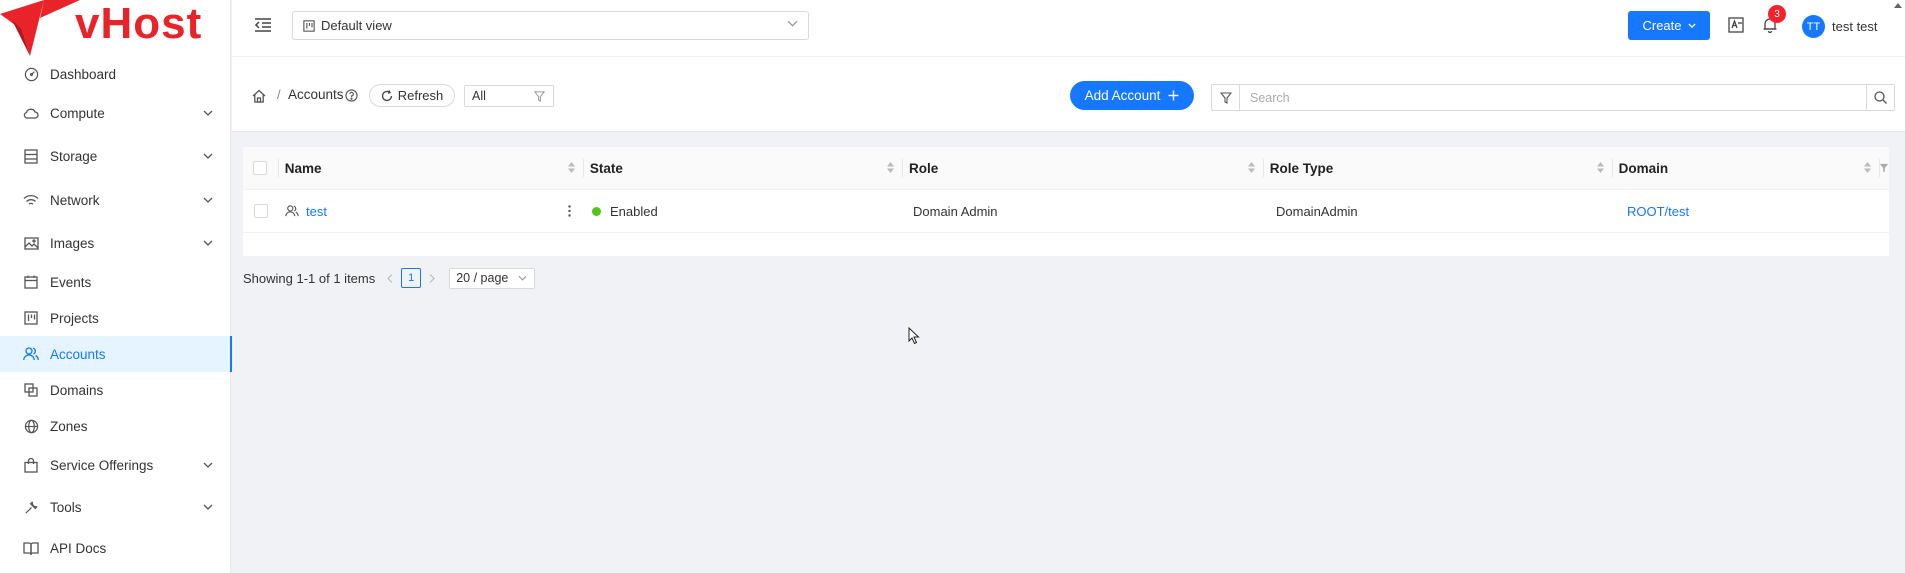 This screenshot has width=1905, height=573. What do you see at coordinates (139, 24) in the screenshot?
I see `brand-name: vHost` at bounding box center [139, 24].